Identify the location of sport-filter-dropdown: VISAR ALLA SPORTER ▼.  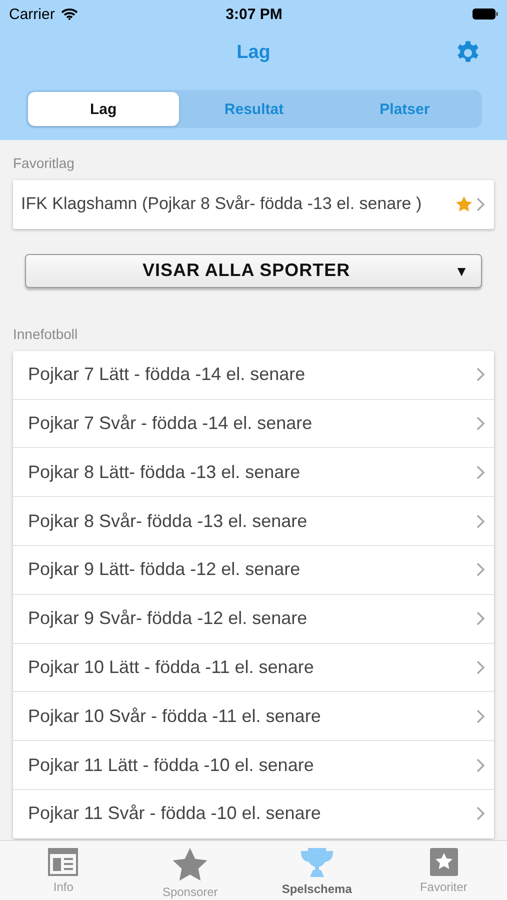
(253, 271).